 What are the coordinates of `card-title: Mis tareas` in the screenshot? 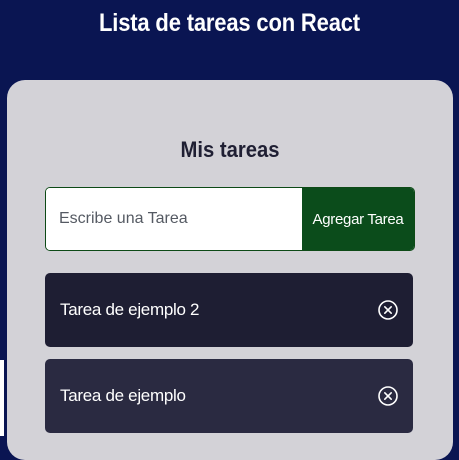 It's located at (230, 149).